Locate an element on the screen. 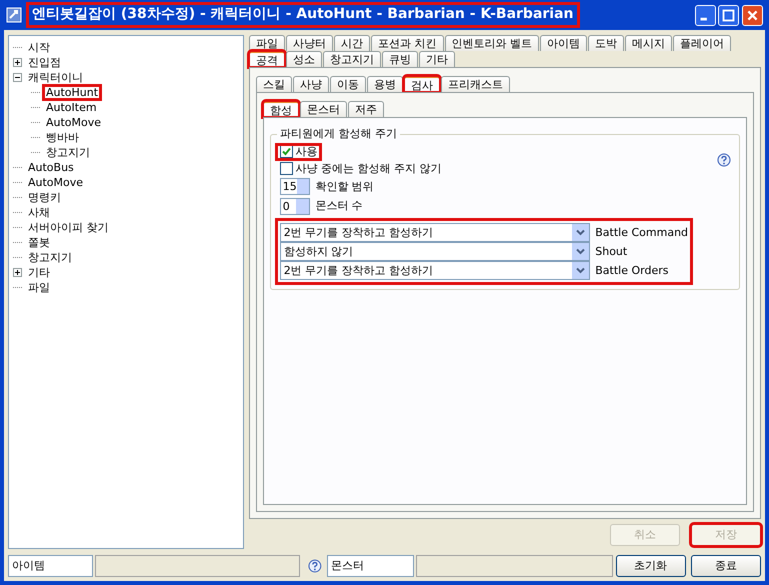 The width and height of the screenshot is (769, 585). tab: 포션과 치킨 is located at coordinates (407, 43).